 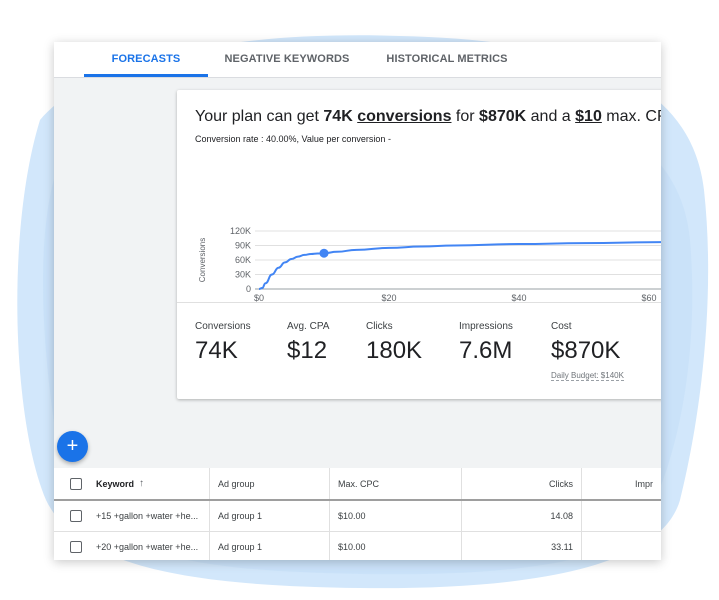 What do you see at coordinates (503, 116) in the screenshot?
I see `headline-cost: $870K` at bounding box center [503, 116].